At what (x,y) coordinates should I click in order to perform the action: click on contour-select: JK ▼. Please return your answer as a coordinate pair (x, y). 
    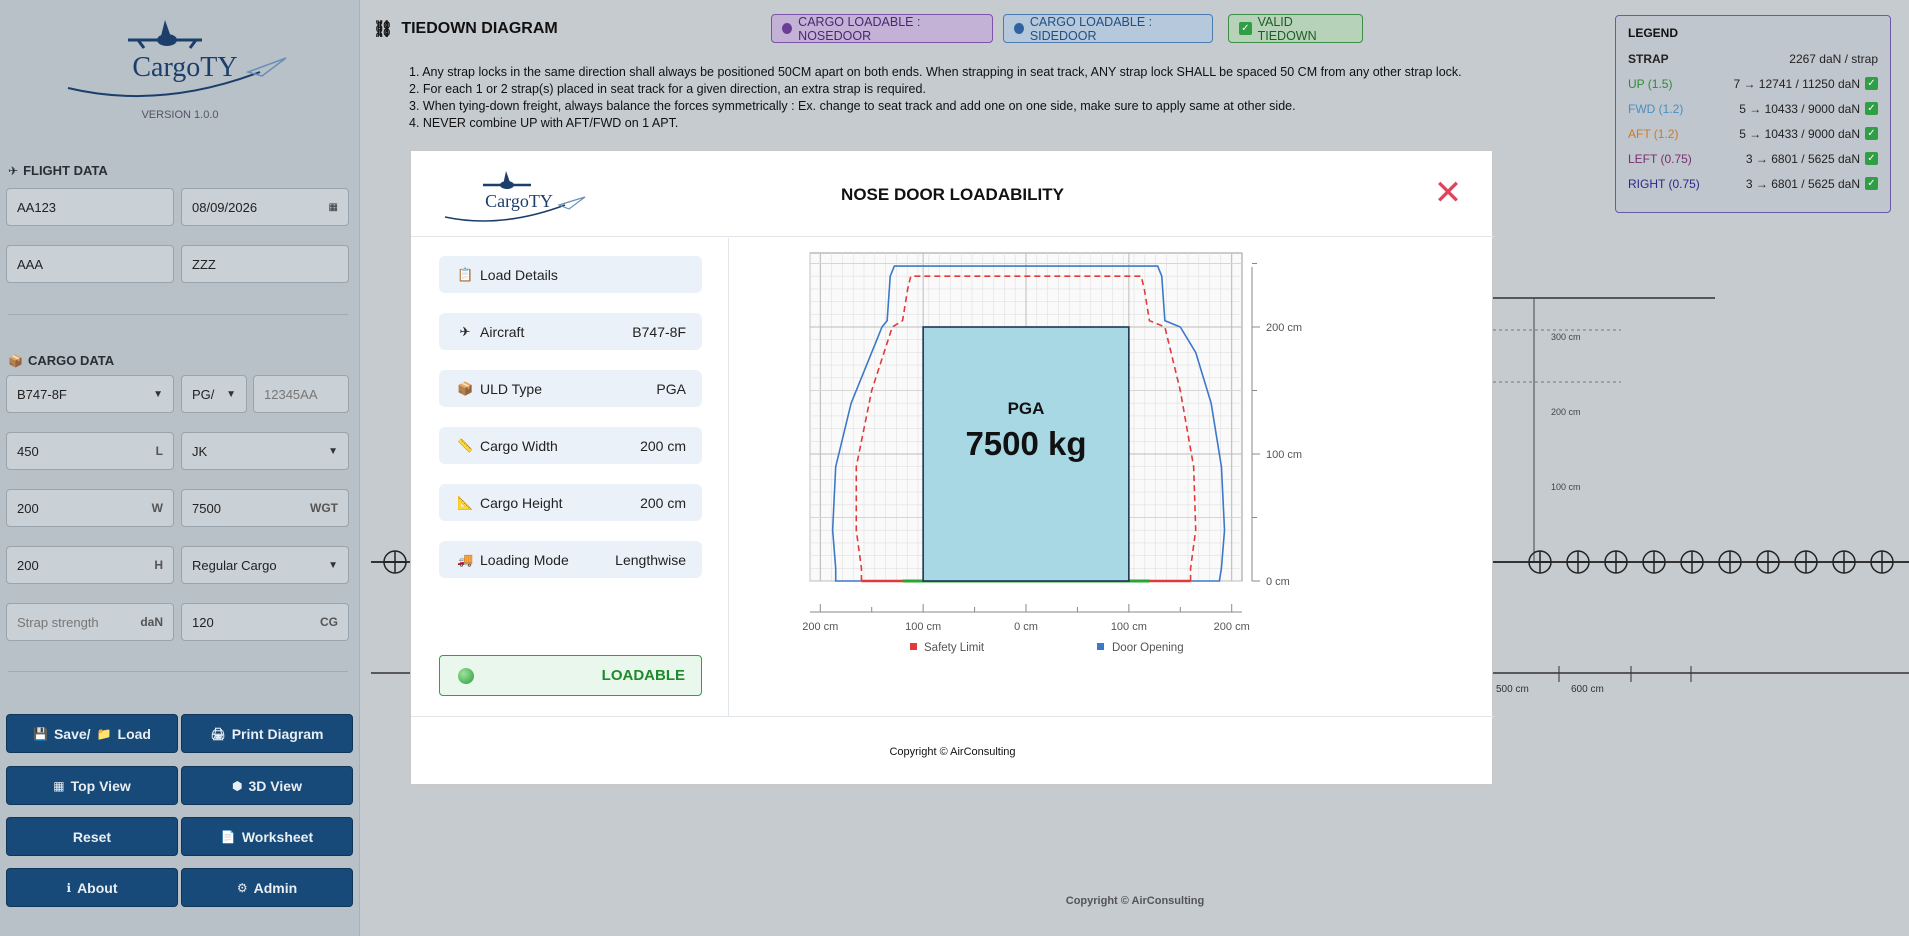
    Looking at the image, I should click on (265, 451).